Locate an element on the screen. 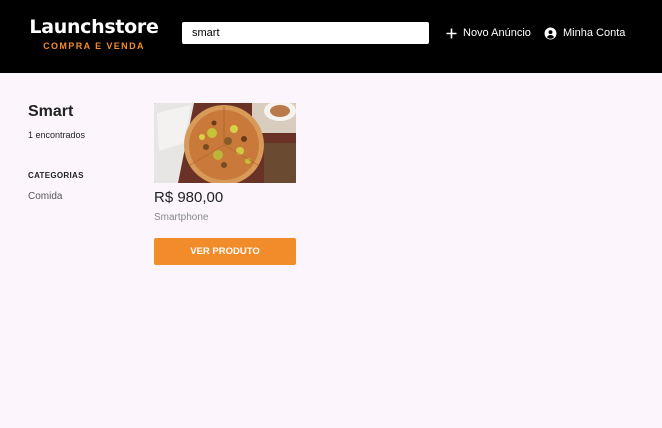 The width and height of the screenshot is (662, 428). search-term-heading: Smart is located at coordinates (51, 111).